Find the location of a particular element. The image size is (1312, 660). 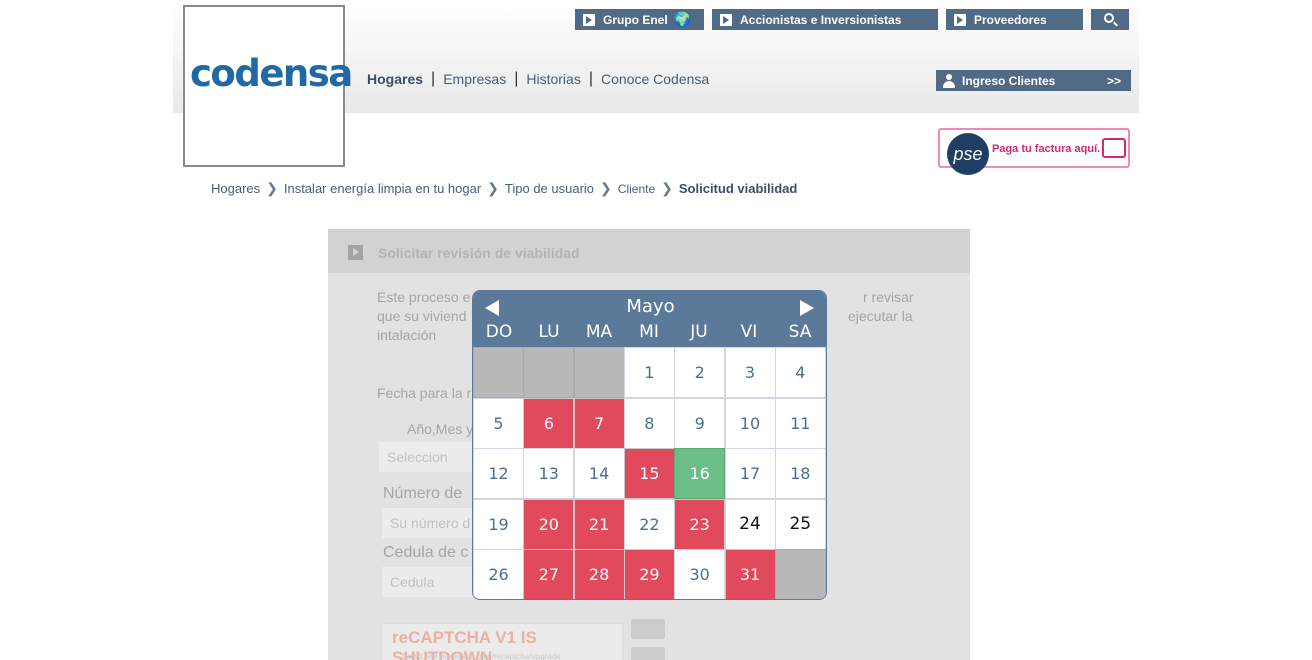

calendar-day: 15 is located at coordinates (649, 474).